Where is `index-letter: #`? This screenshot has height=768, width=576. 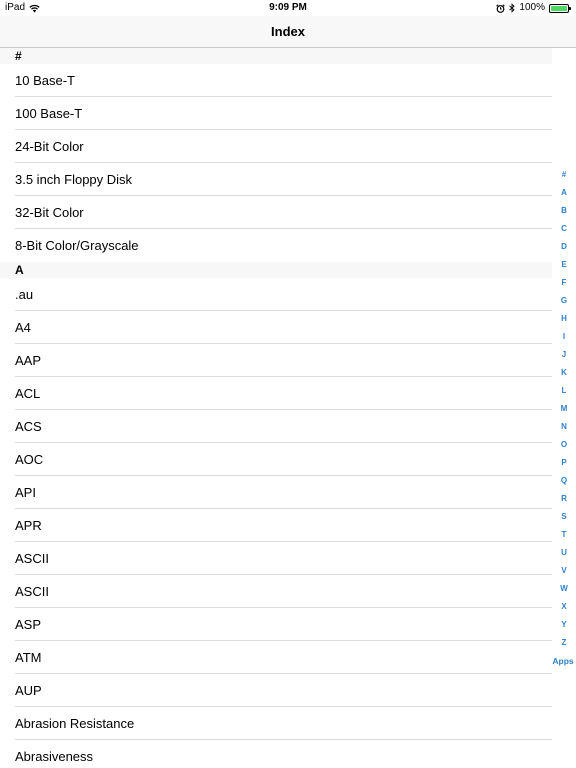 index-letter: # is located at coordinates (564, 175).